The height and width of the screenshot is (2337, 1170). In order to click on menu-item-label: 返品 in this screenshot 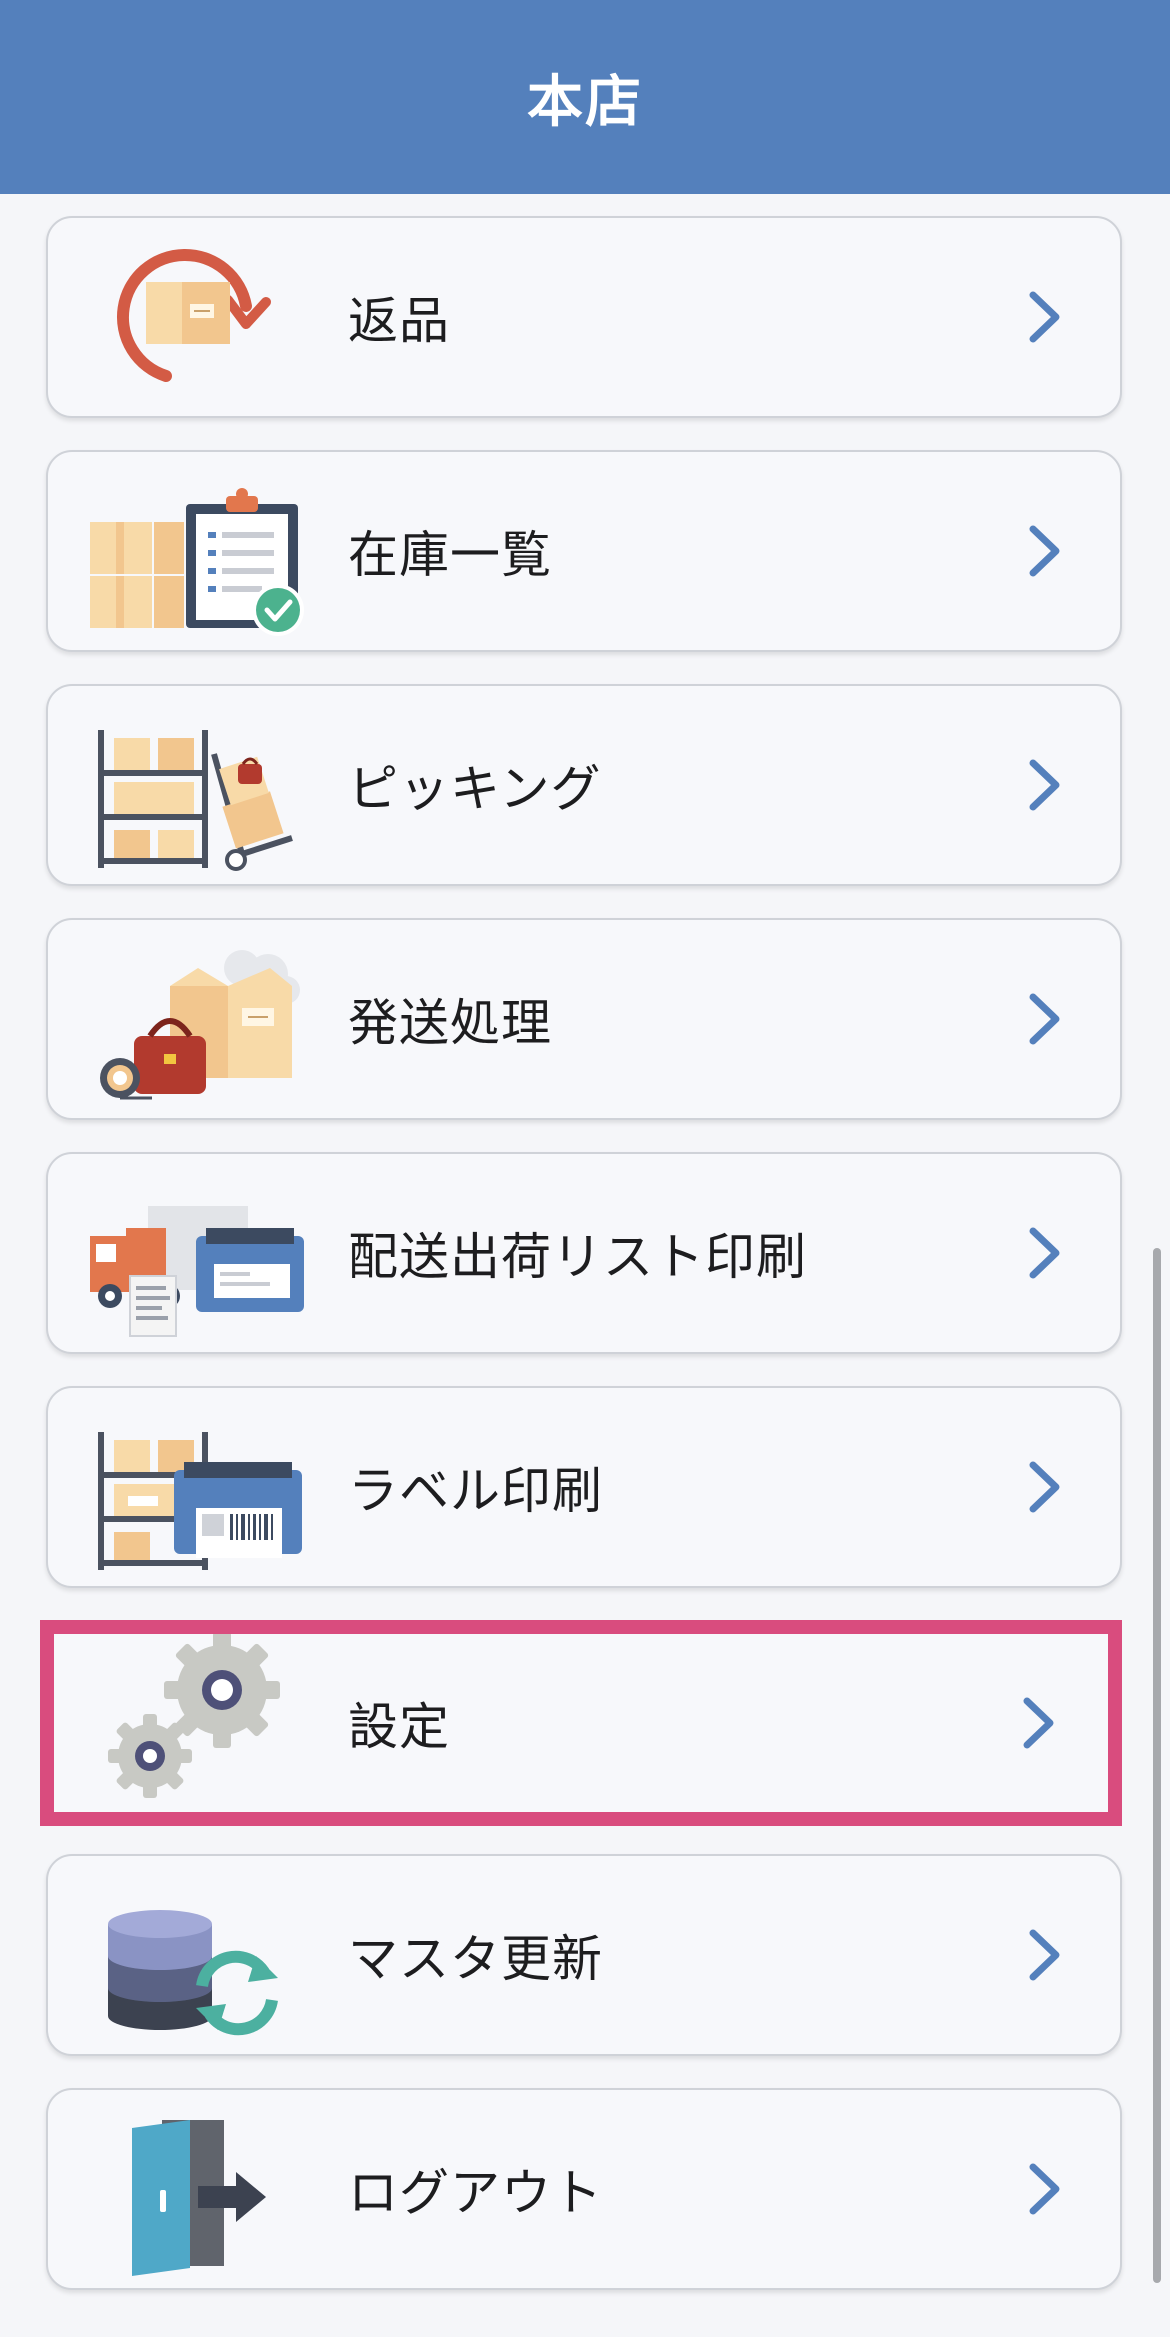, I will do `click(399, 321)`.